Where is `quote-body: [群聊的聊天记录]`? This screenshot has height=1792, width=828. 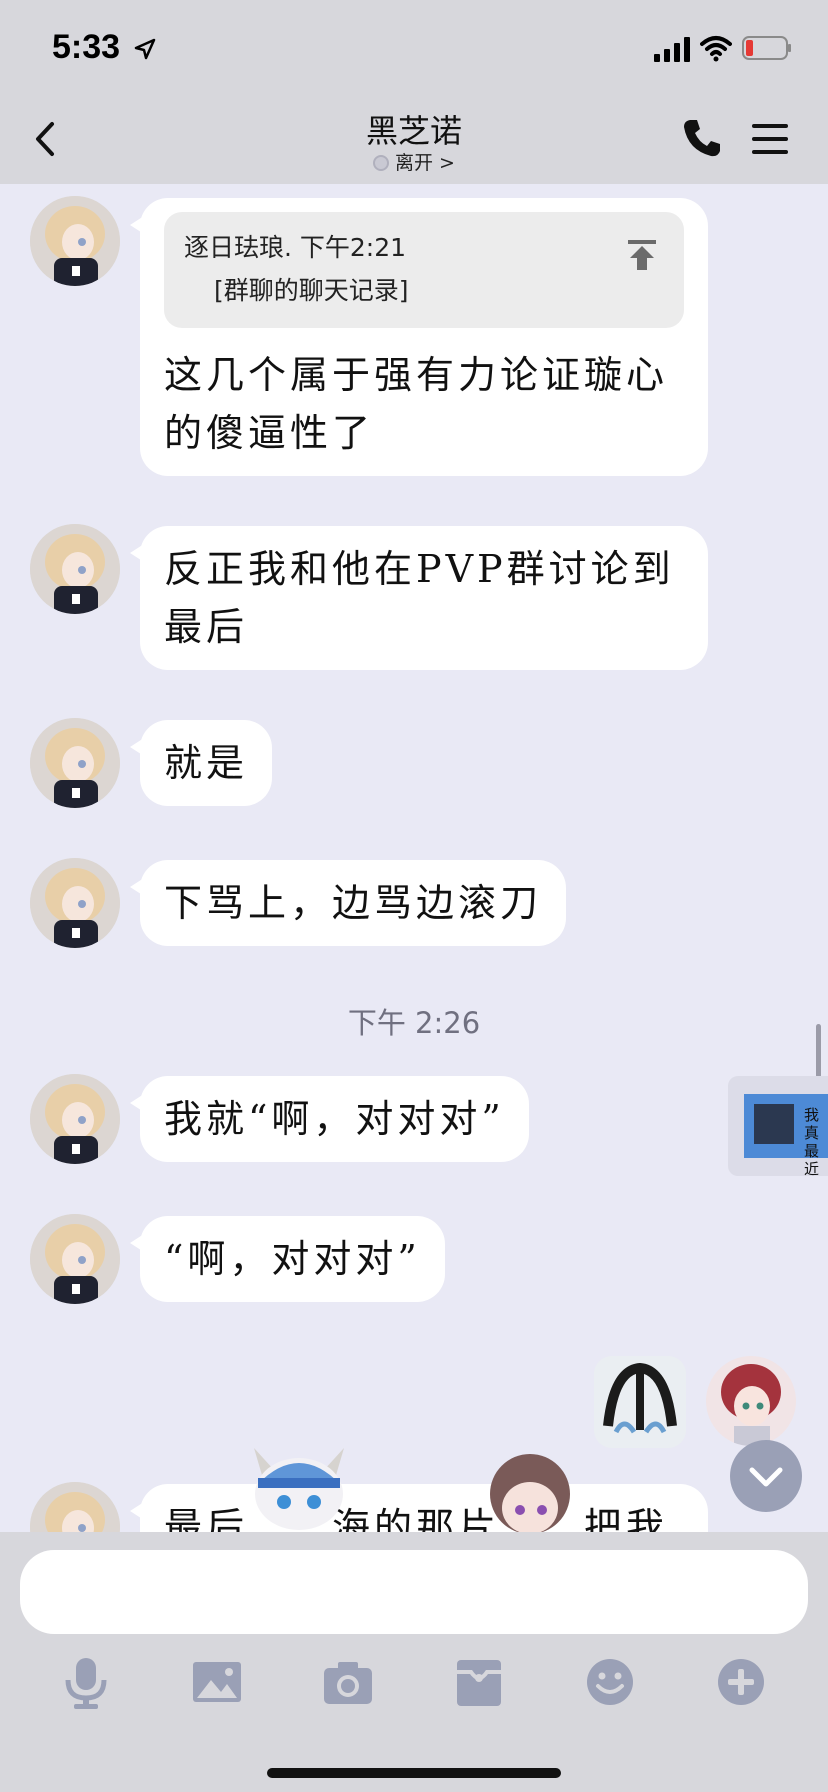 quote-body: [群聊的聊天记录] is located at coordinates (311, 290).